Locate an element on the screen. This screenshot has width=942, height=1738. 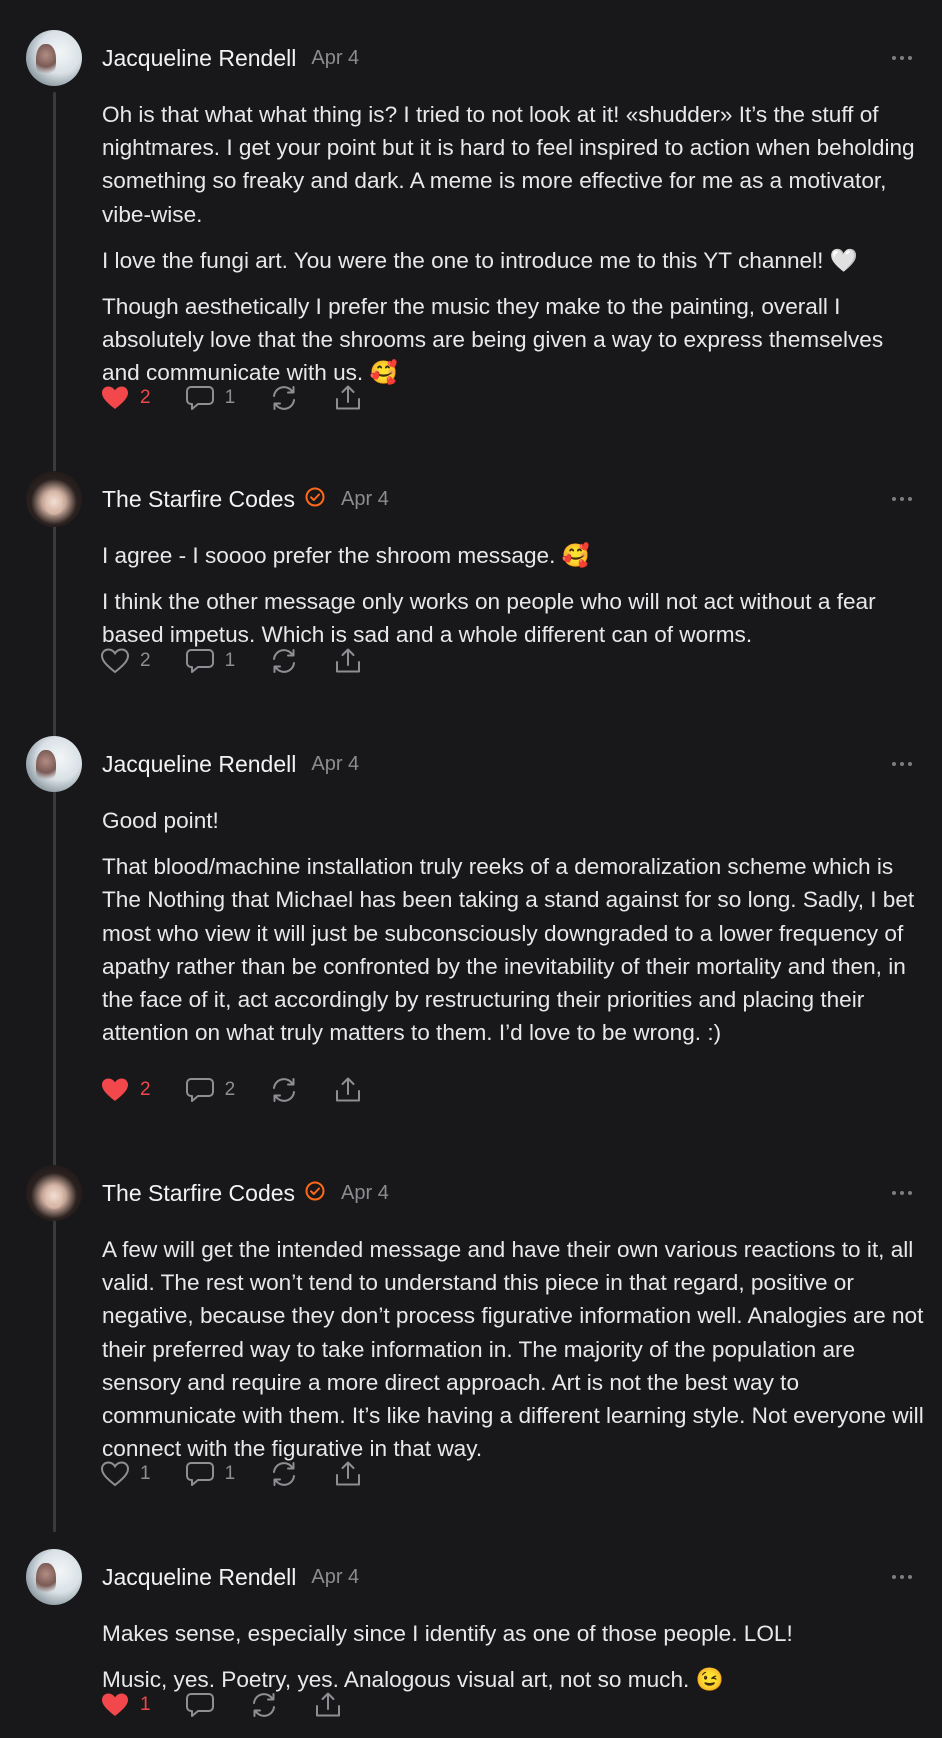
comment-paragraph: Good point! is located at coordinates (160, 820).